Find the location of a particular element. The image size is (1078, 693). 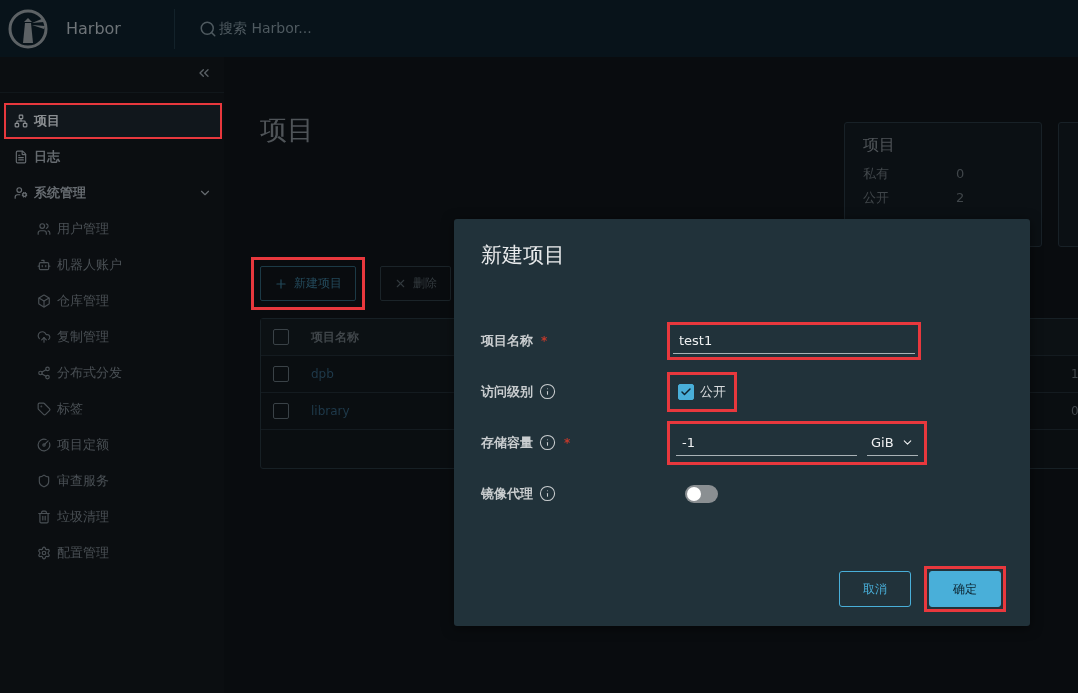

field-label: 访问级别 is located at coordinates (507, 391).